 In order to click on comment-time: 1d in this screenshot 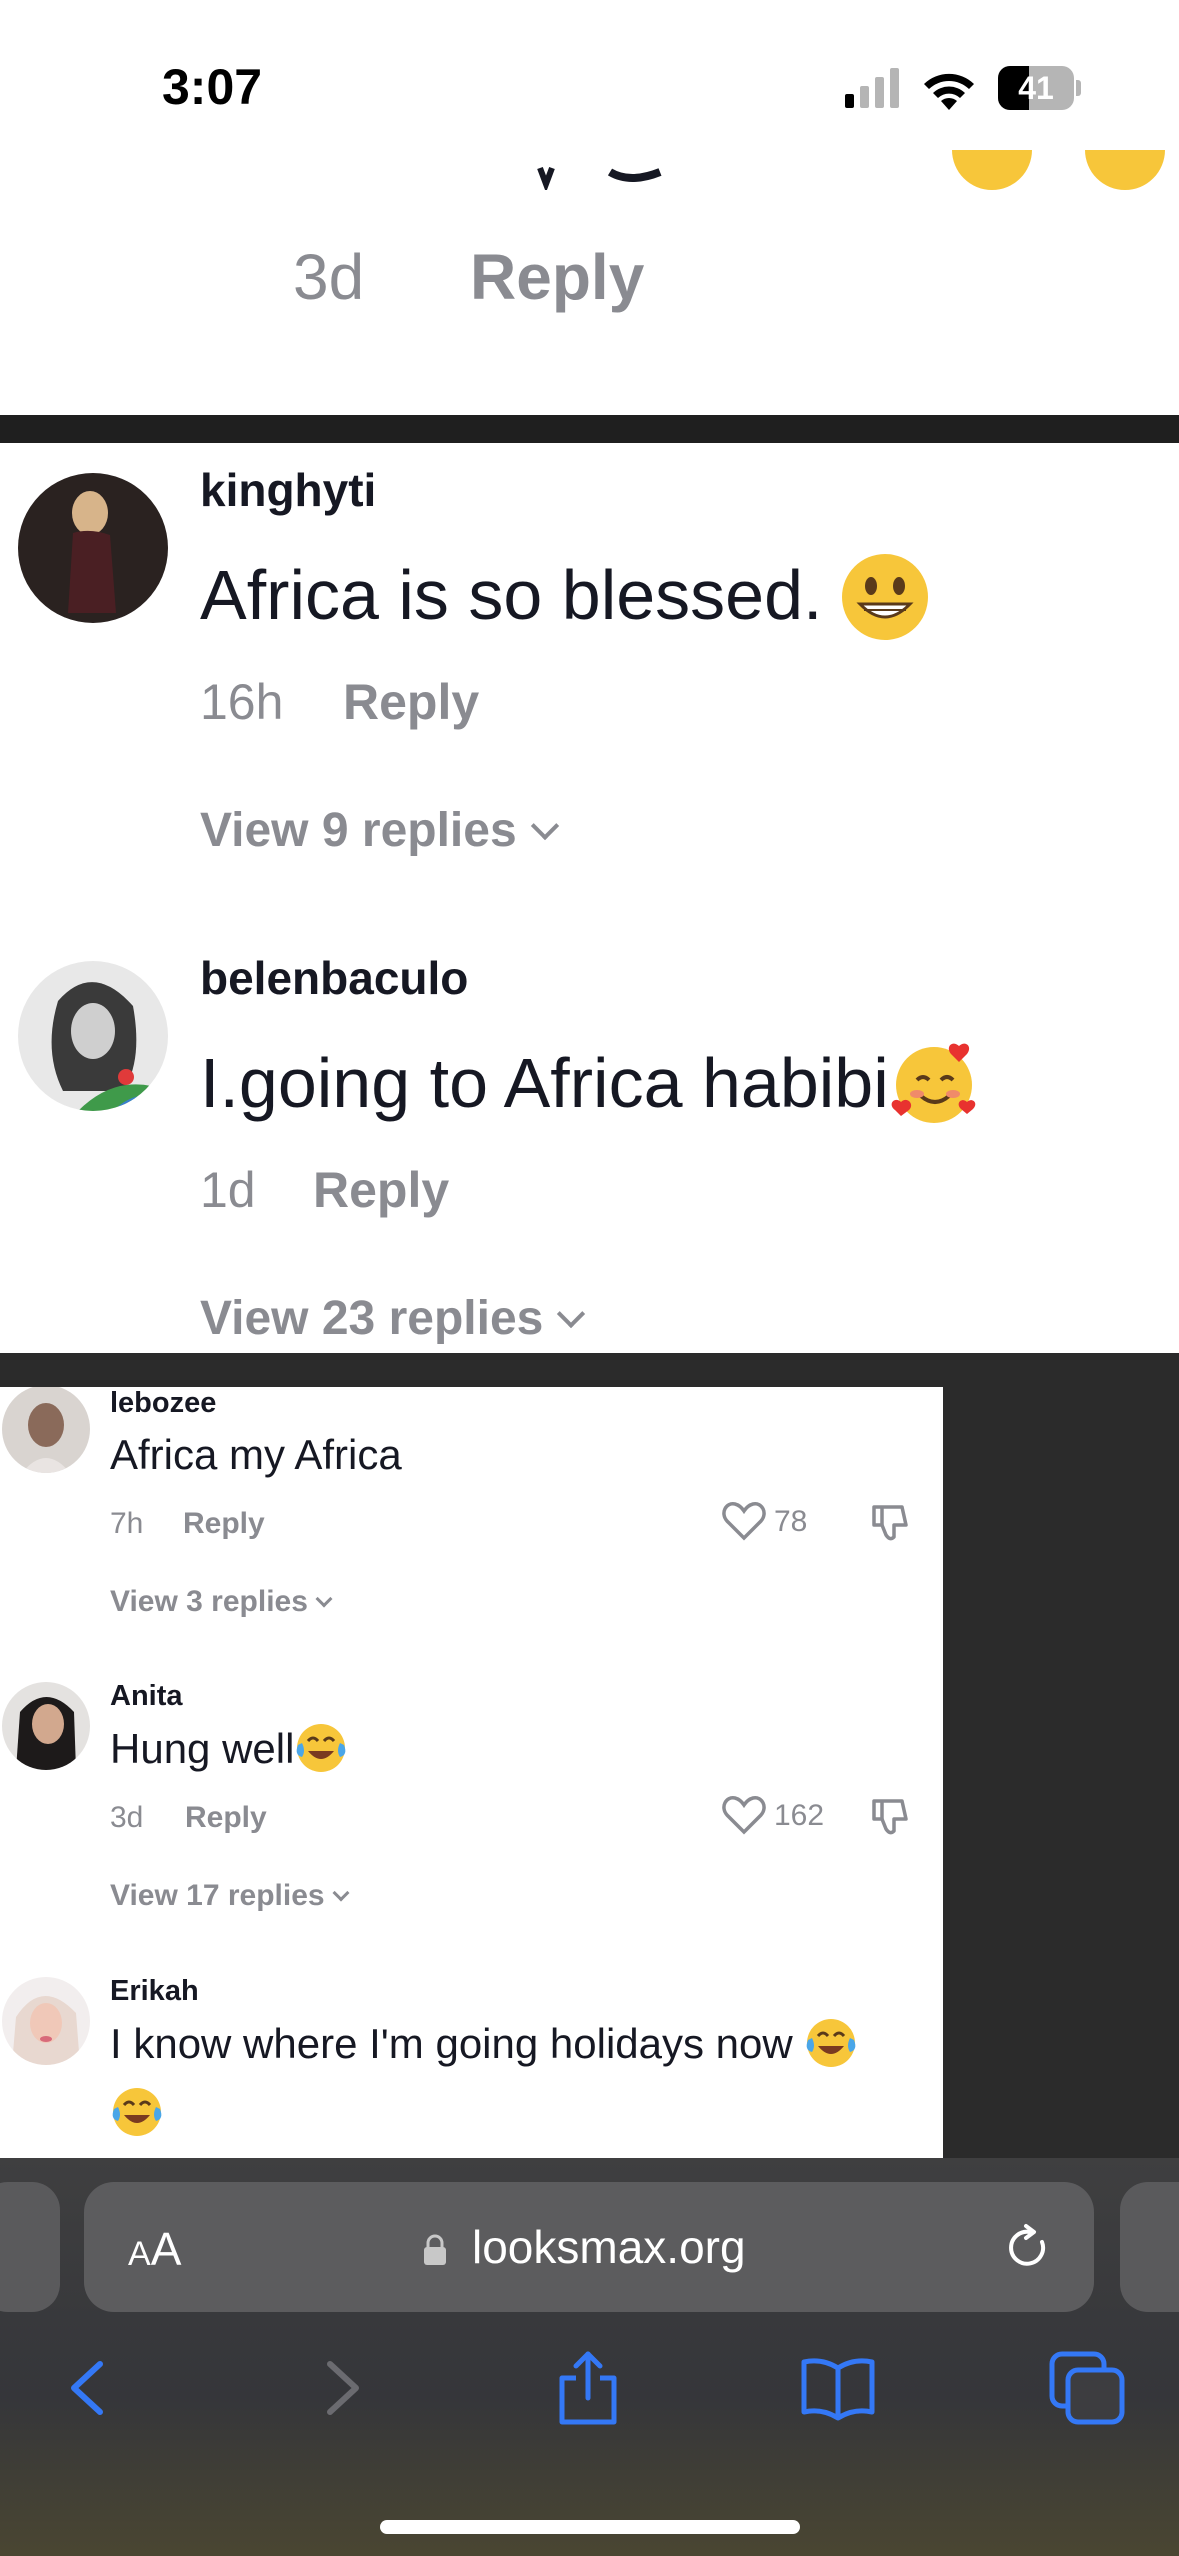, I will do `click(228, 1190)`.